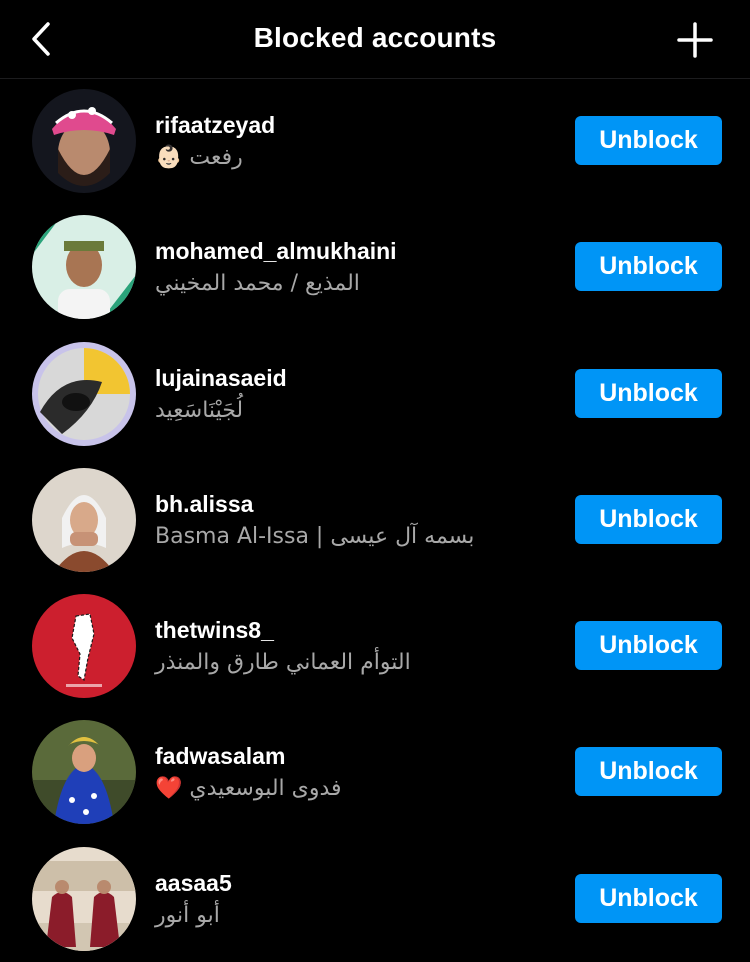 This screenshot has width=750, height=962. Describe the element at coordinates (221, 378) in the screenshot. I see `username: lujainasaeid` at that location.